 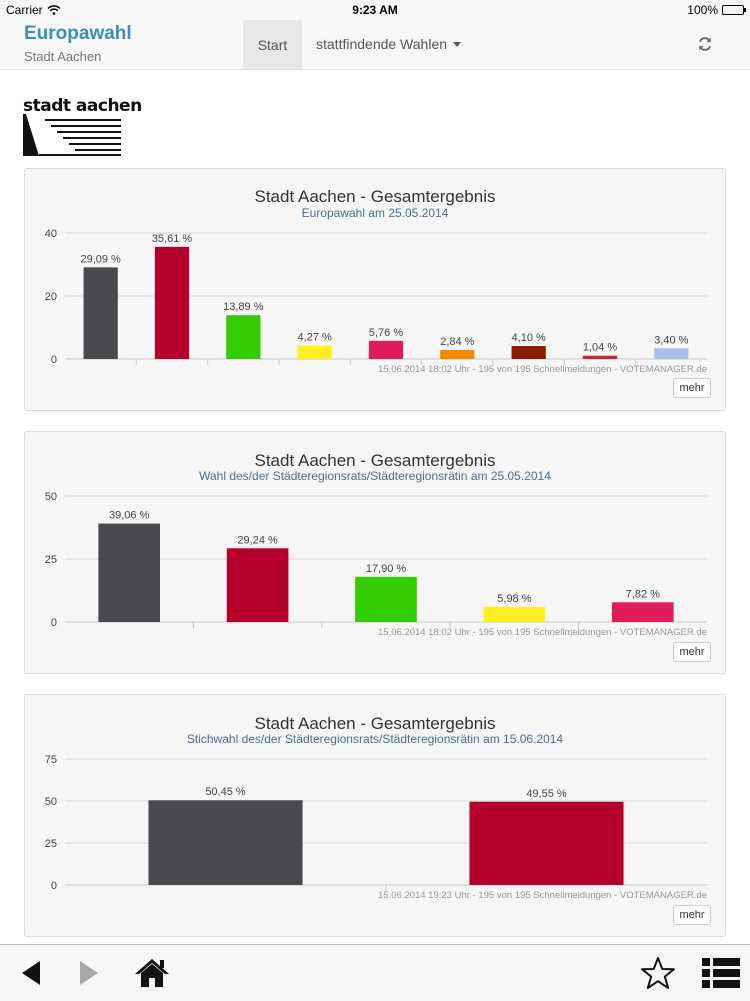 I want to click on battery-icon, so click(x=734, y=10).